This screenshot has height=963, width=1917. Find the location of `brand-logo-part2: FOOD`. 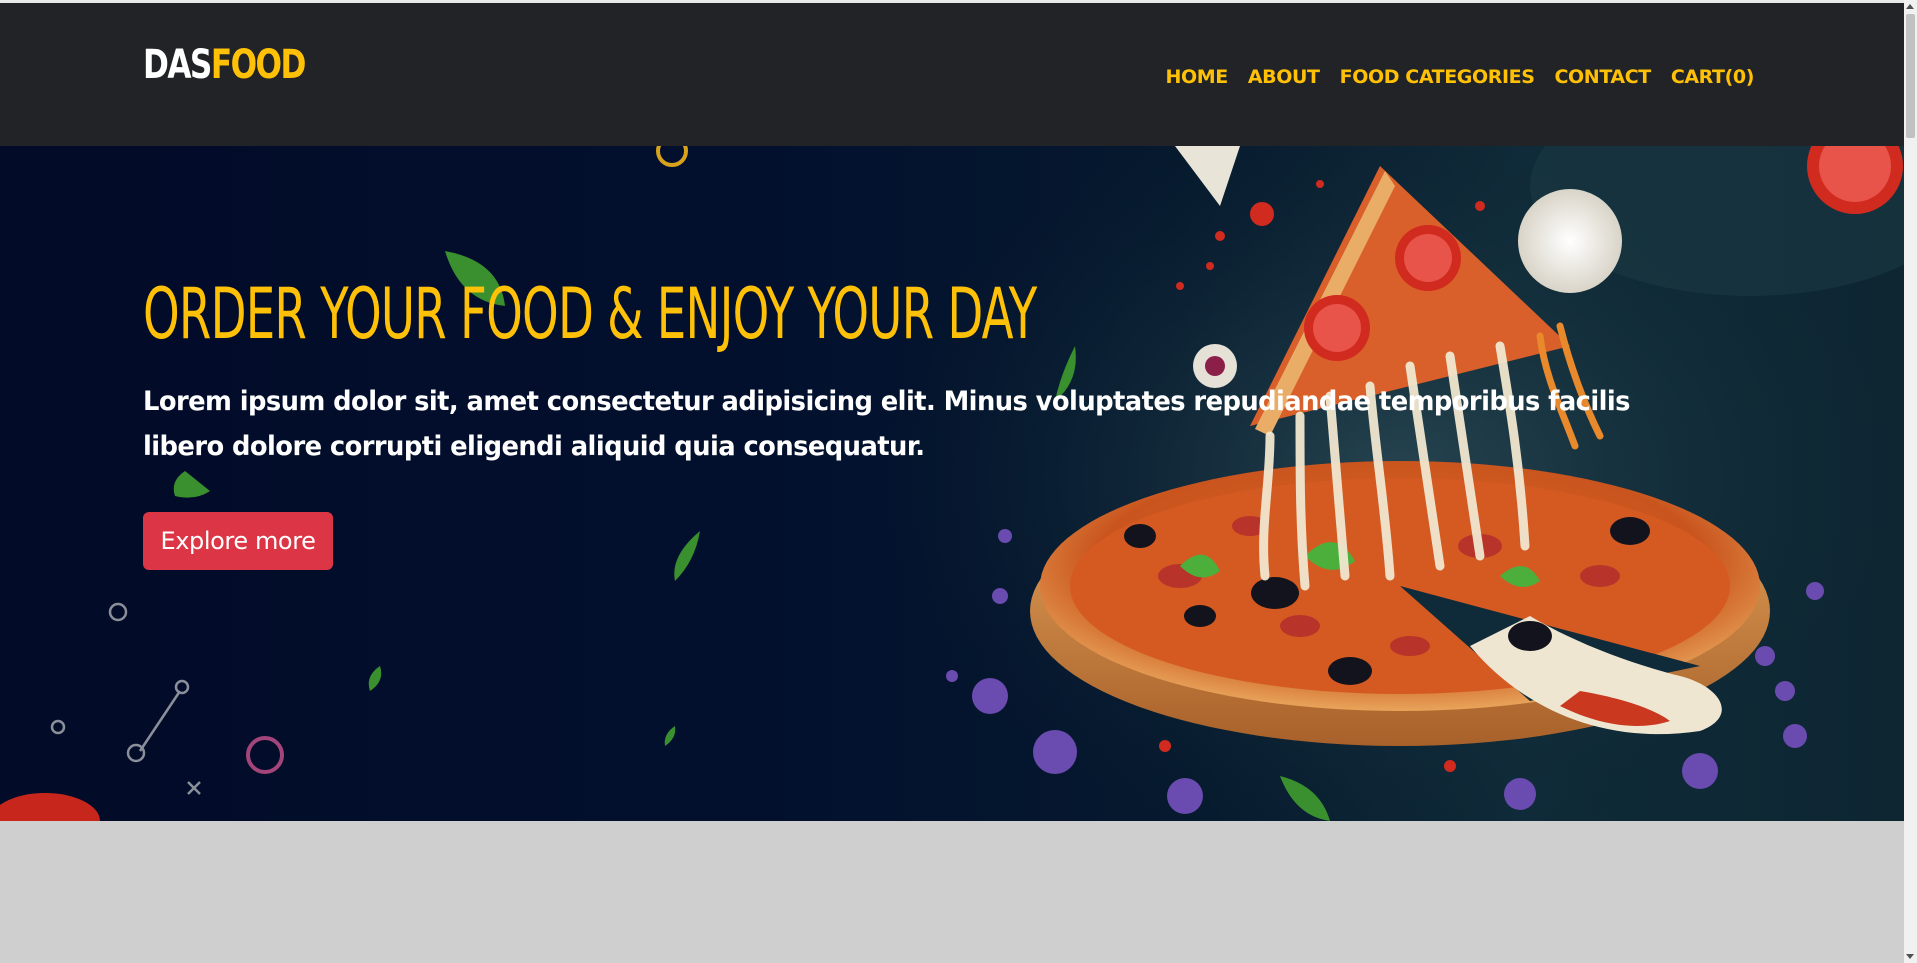

brand-logo-part2: FOOD is located at coordinates (258, 65).